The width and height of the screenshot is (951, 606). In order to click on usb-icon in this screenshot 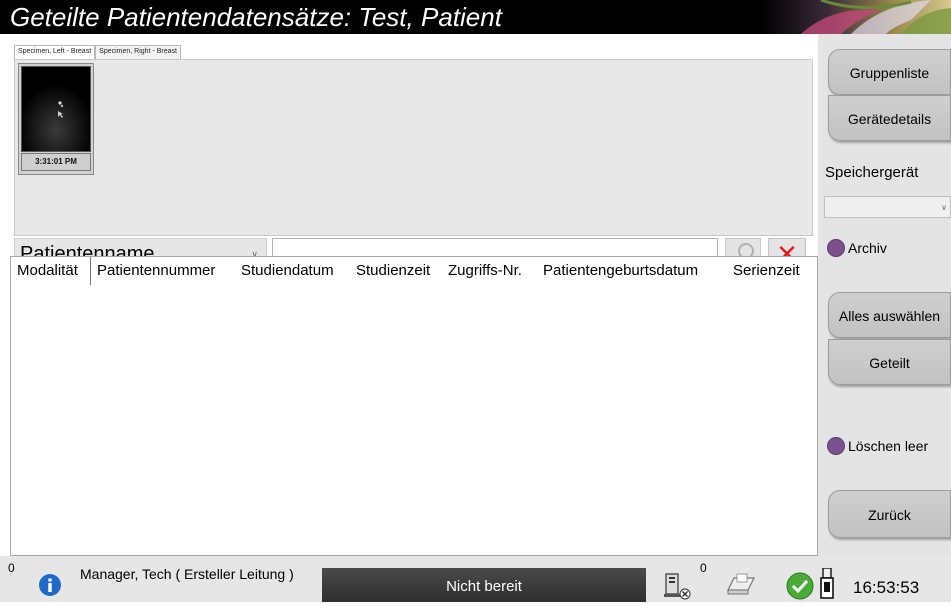, I will do `click(827, 584)`.